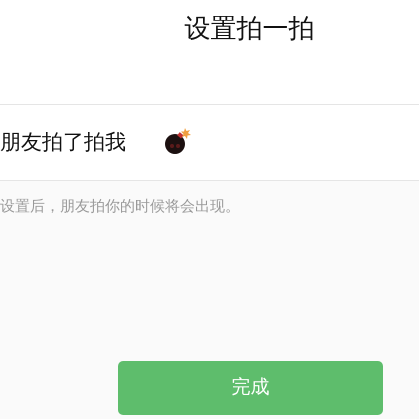 The image size is (419, 419). What do you see at coordinates (63, 143) in the screenshot?
I see `field-prefix: 朋友拍了拍我` at bounding box center [63, 143].